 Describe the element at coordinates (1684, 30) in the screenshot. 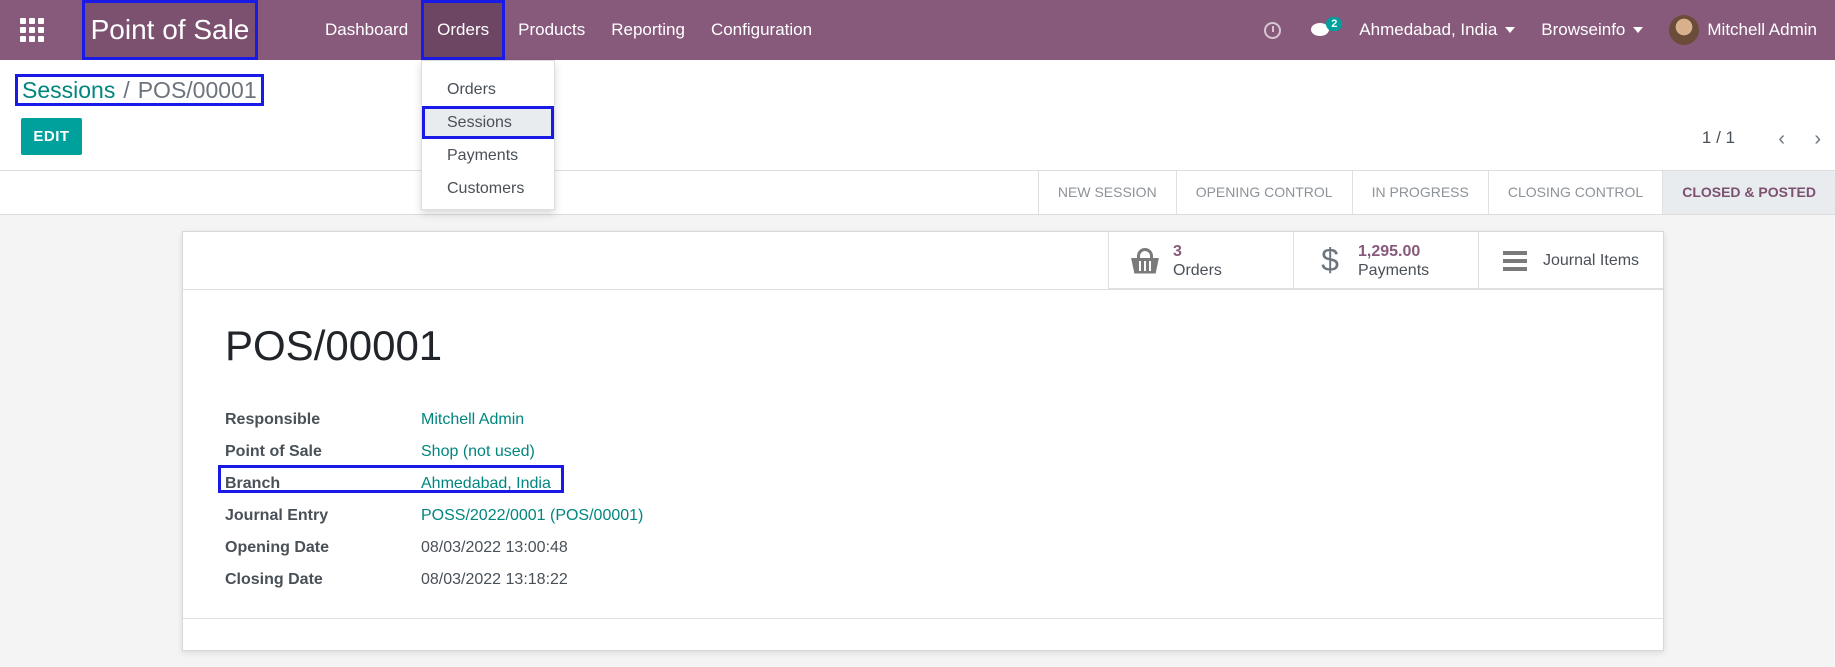

I see `avatar` at that location.